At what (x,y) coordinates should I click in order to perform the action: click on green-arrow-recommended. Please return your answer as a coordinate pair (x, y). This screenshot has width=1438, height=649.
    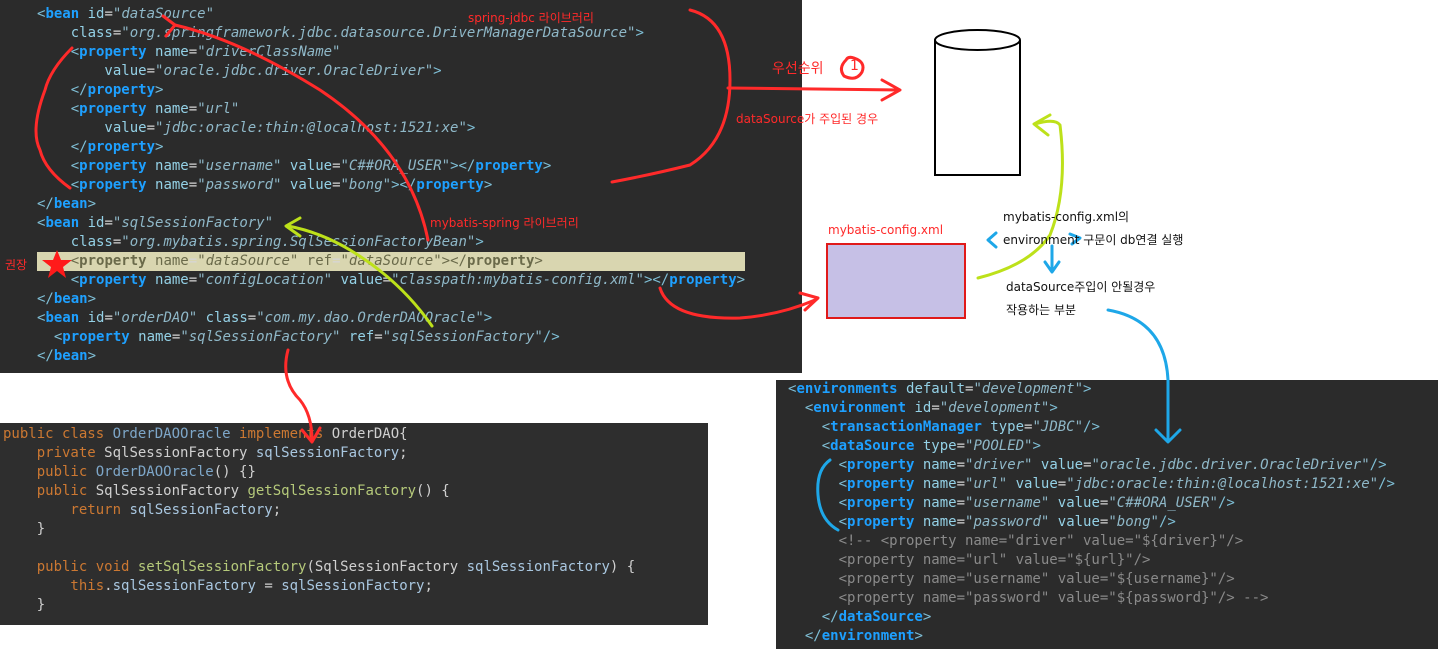
    Looking at the image, I should click on (360, 276).